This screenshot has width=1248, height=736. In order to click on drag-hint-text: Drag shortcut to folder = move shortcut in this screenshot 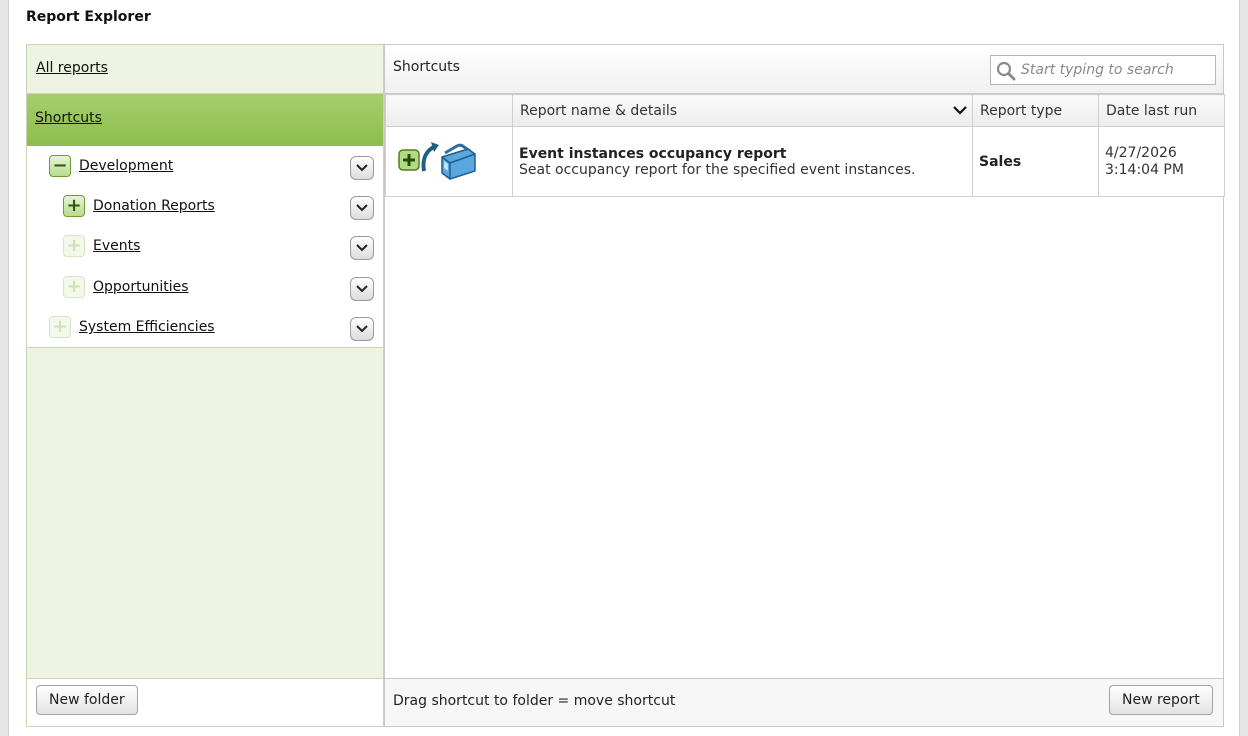, I will do `click(534, 701)`.